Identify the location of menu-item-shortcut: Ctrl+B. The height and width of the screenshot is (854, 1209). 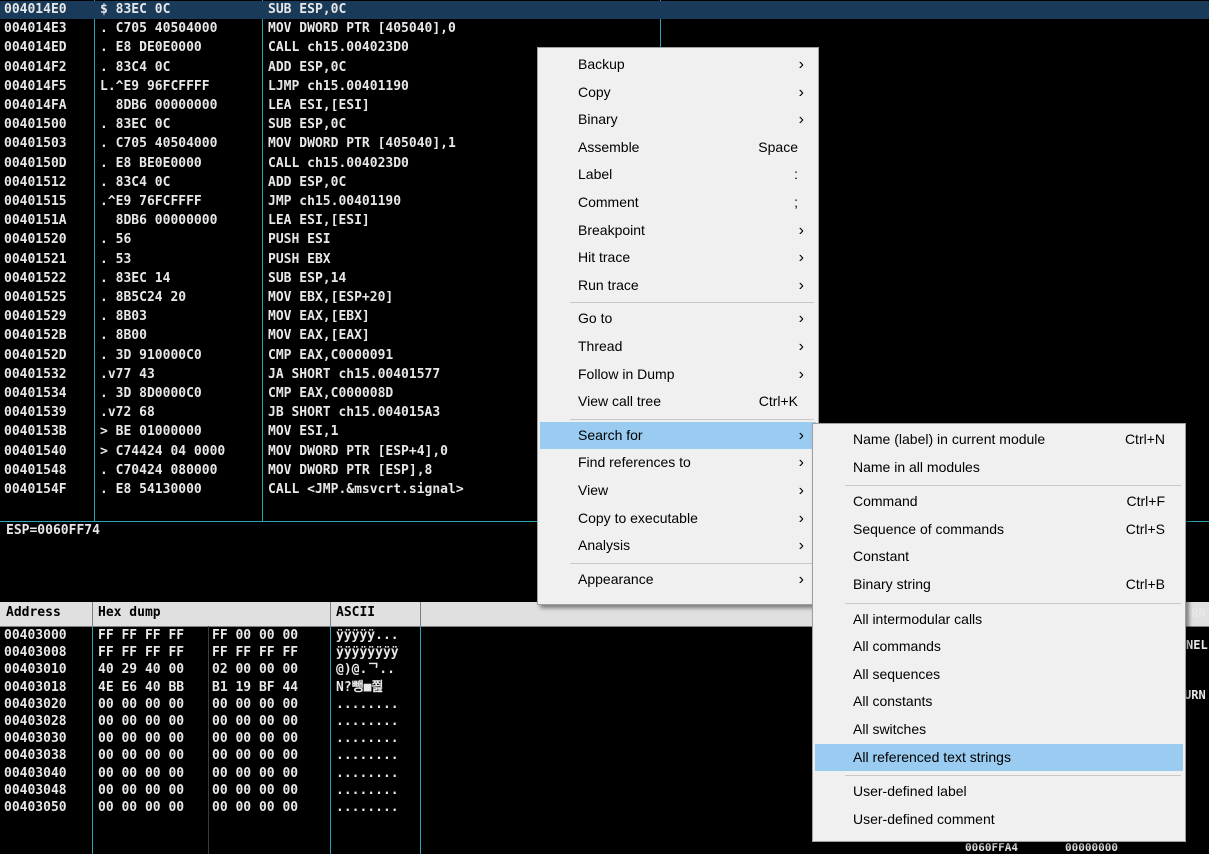
(1145, 584).